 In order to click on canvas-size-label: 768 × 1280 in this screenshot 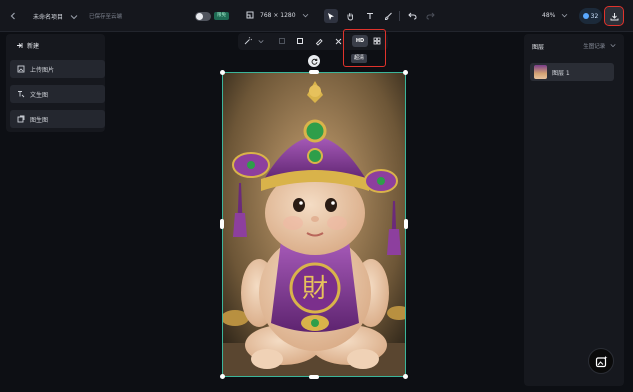, I will do `click(278, 15)`.